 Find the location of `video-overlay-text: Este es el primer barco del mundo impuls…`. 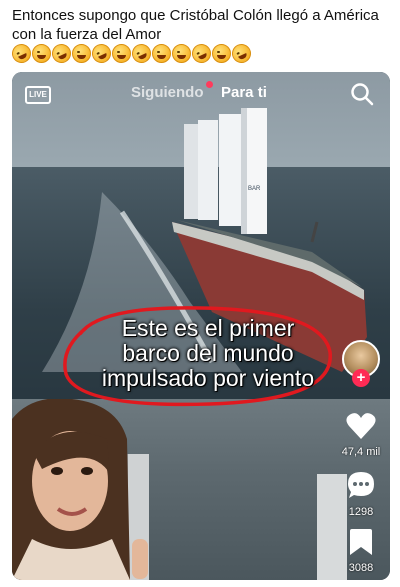

video-overlay-text: Este es el primer barco del mundo impuls… is located at coordinates (208, 353).